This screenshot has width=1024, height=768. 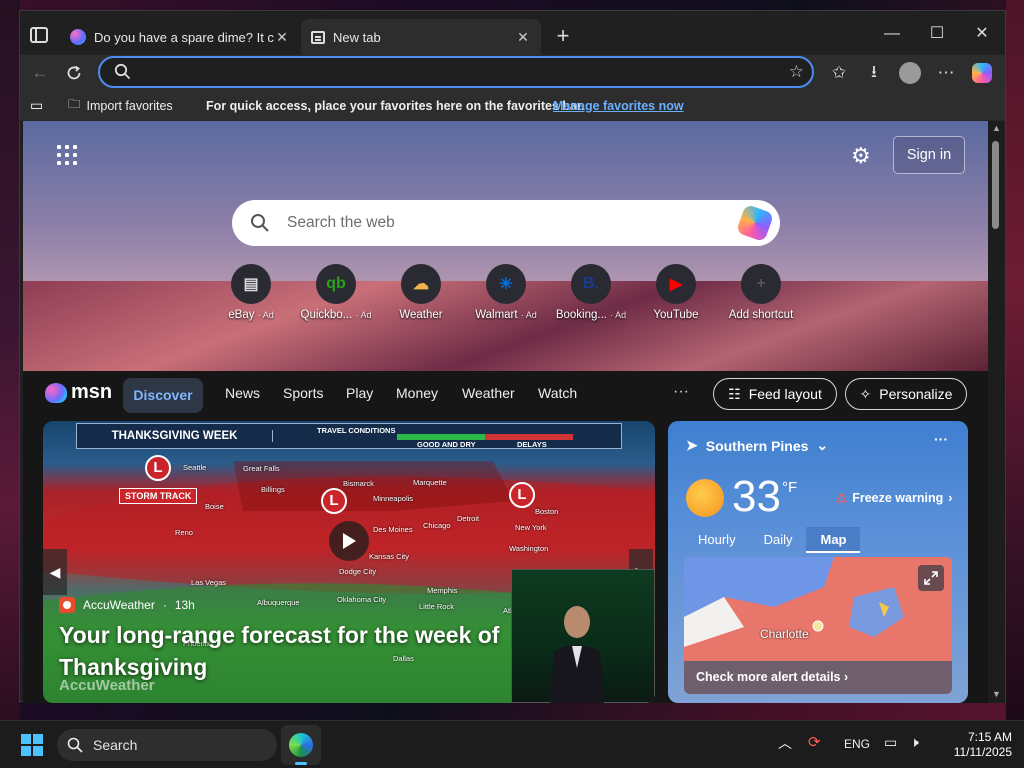 What do you see at coordinates (421, 292) in the screenshot?
I see `shortcut-3: ☁ Weather` at bounding box center [421, 292].